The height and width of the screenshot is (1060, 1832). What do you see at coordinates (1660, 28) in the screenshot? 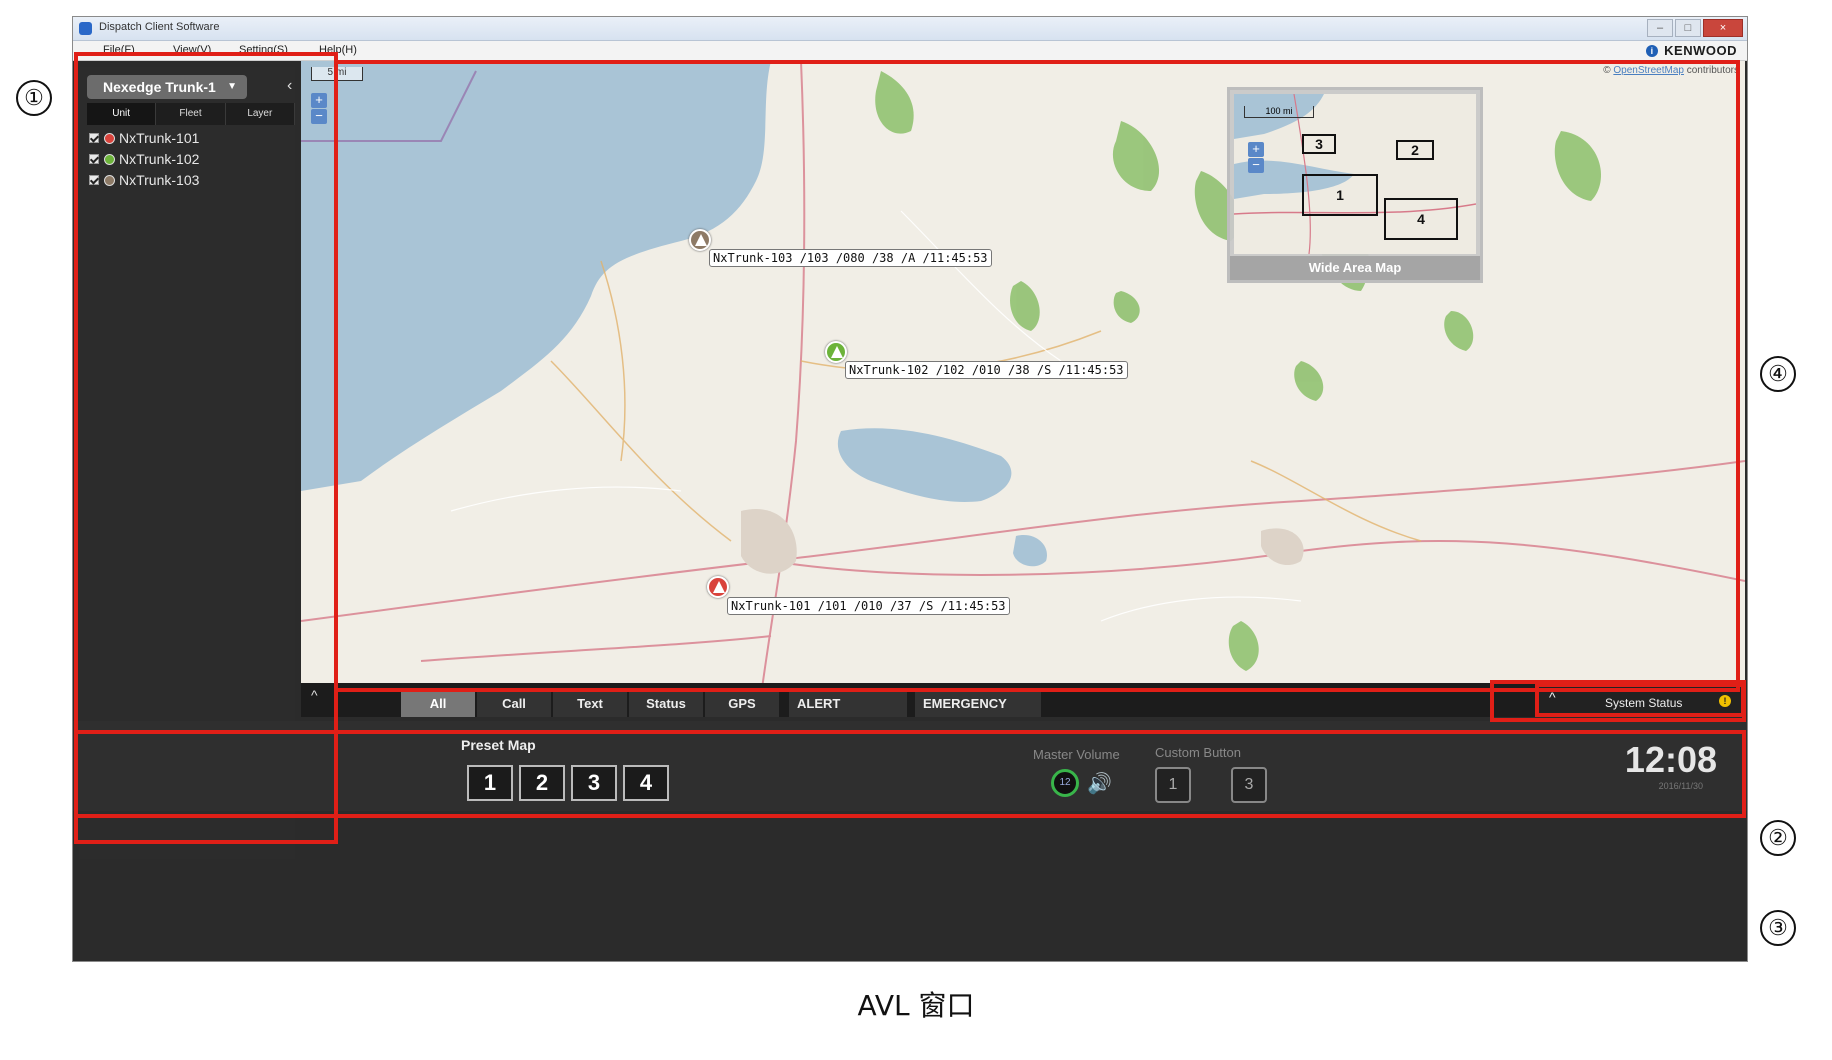
I see `minimize-button: –` at bounding box center [1660, 28].